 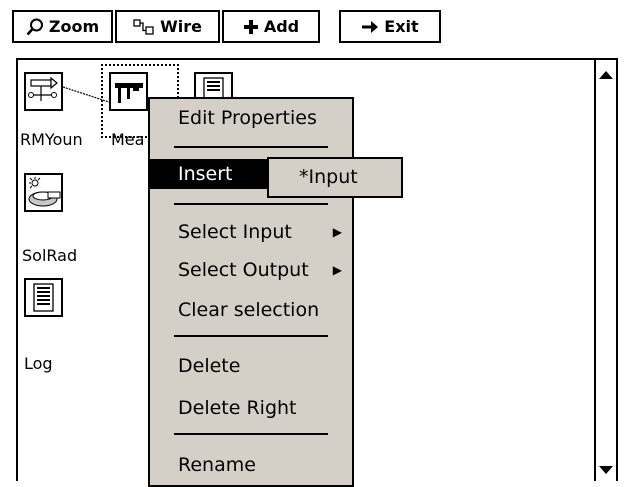 I want to click on menu-item-insert-label: Insert, so click(x=205, y=174).